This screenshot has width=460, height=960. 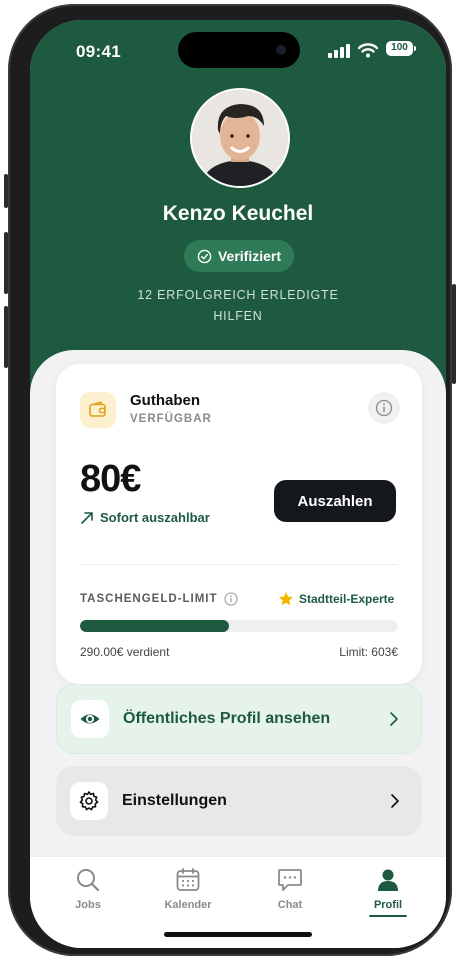 What do you see at coordinates (188, 879) in the screenshot?
I see `calendar-icon` at bounding box center [188, 879].